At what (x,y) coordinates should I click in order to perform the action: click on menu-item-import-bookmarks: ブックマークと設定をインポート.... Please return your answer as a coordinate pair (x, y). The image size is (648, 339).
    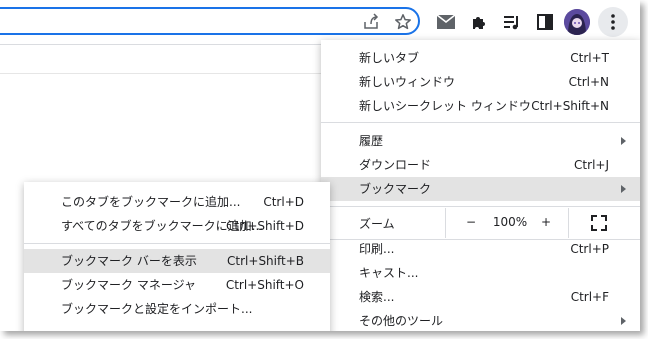
    Looking at the image, I should click on (177, 309).